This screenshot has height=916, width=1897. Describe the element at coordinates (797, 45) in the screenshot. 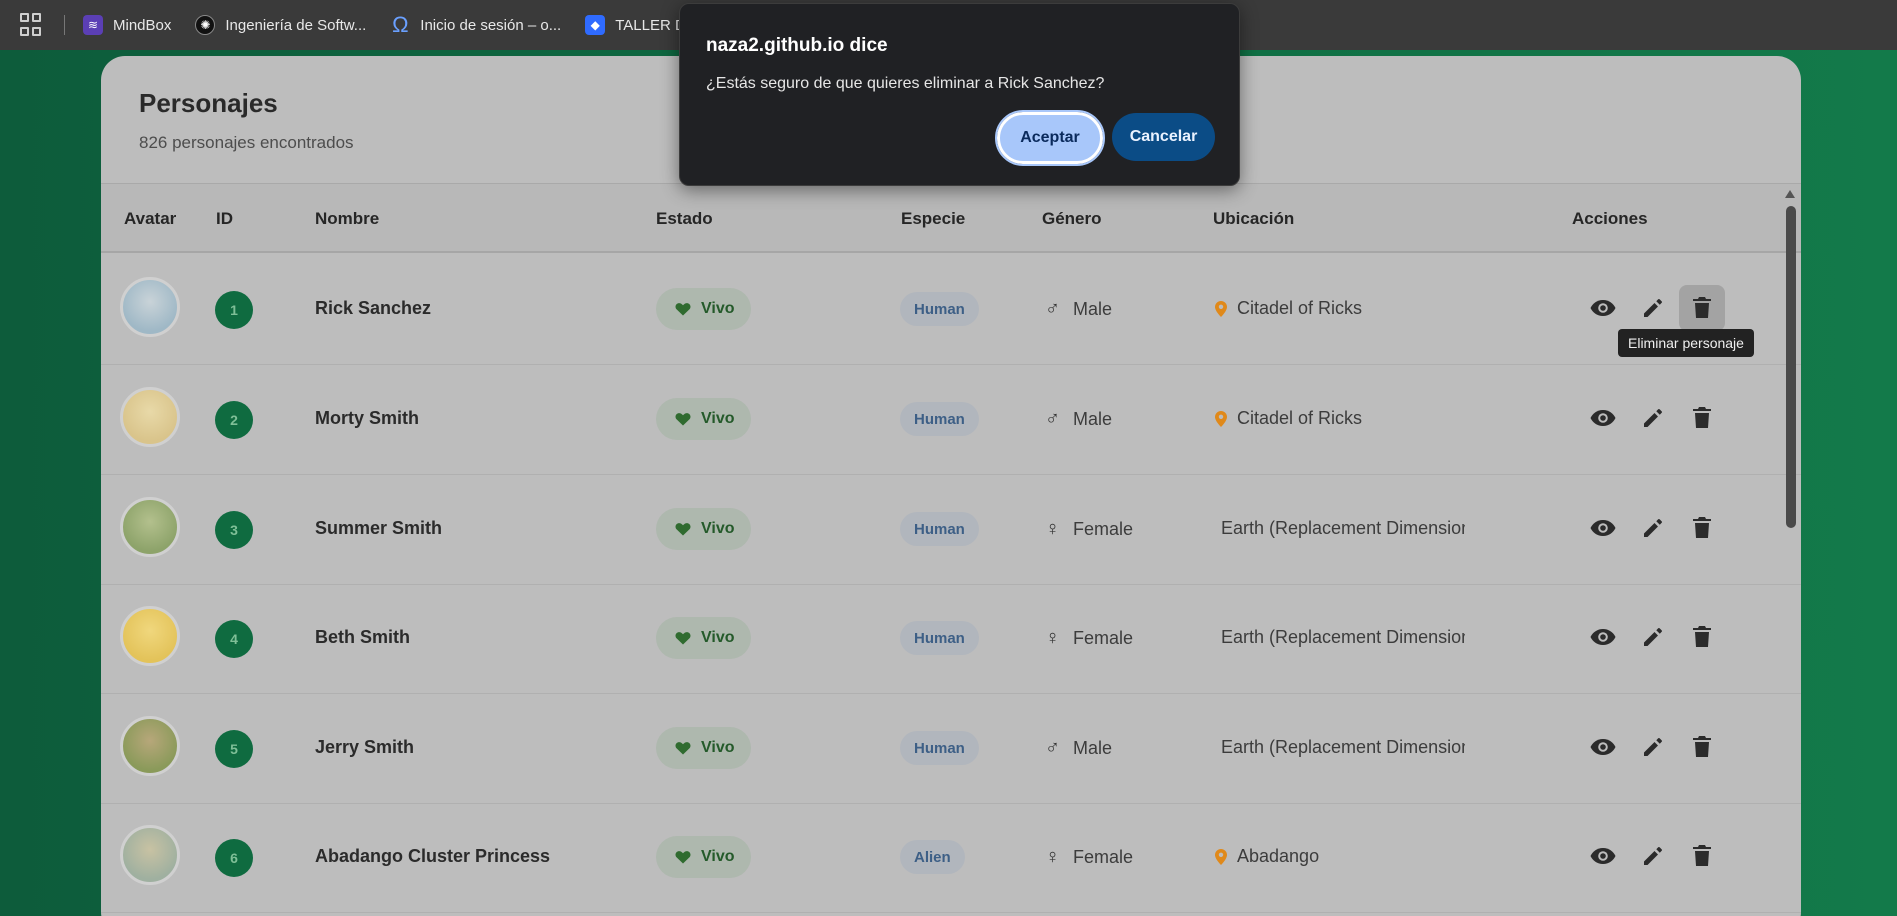

I see `dialog-title: naza2.github.io dice` at that location.